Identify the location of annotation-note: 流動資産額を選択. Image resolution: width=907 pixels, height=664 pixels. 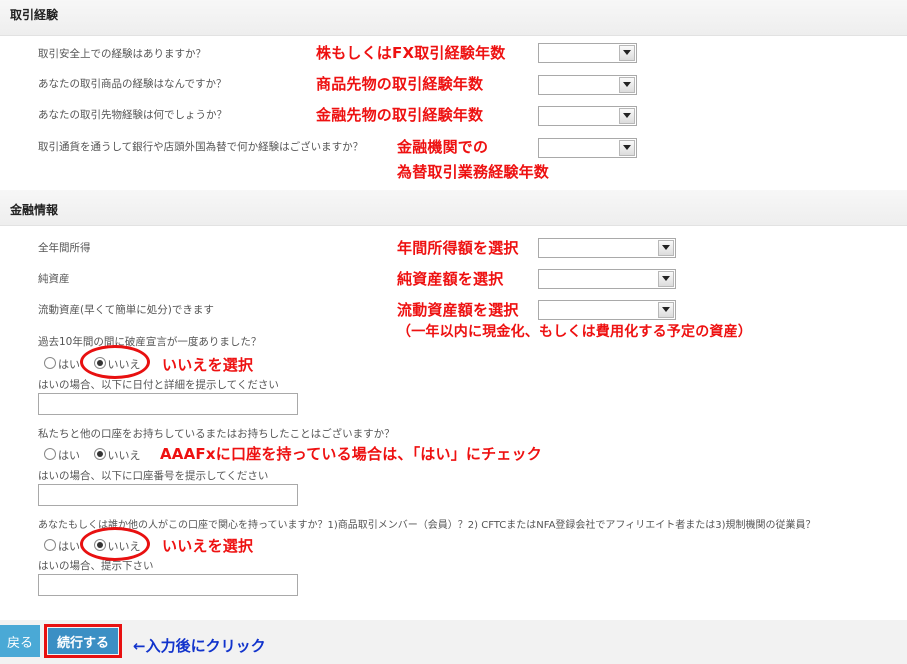
(458, 310).